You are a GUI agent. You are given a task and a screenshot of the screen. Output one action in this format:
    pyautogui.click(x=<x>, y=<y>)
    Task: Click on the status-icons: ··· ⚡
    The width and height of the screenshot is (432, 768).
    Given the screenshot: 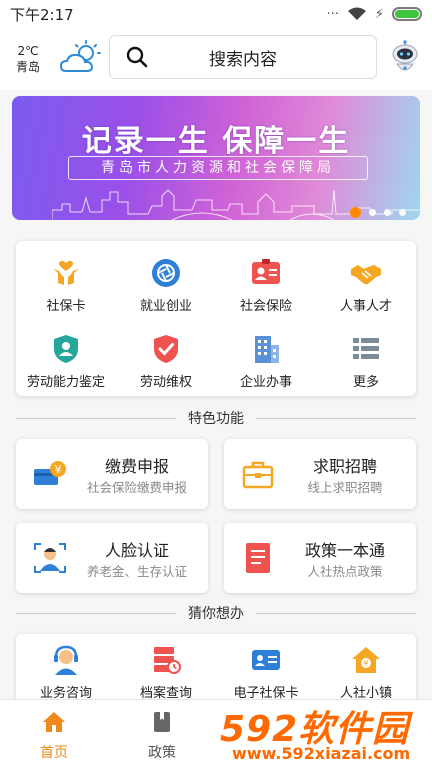 What is the action you would take?
    pyautogui.click(x=374, y=14)
    